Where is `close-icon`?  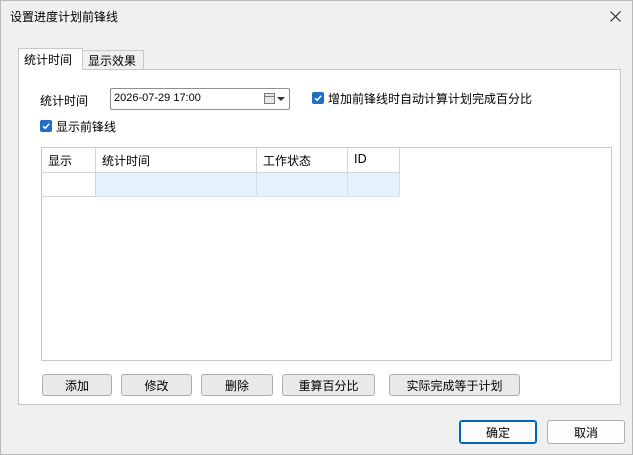 close-icon is located at coordinates (615, 16).